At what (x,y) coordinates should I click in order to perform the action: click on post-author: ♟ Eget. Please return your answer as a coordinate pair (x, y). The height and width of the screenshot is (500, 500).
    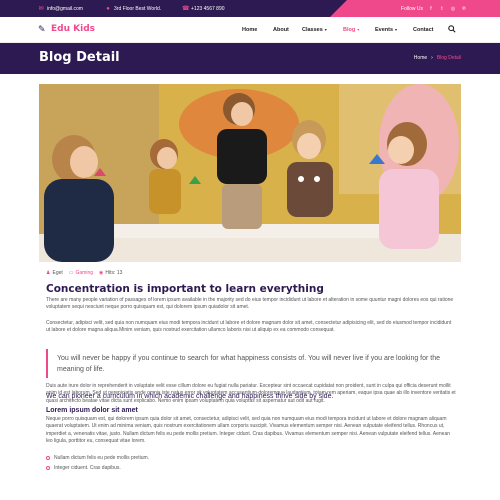
    Looking at the image, I should click on (54, 273).